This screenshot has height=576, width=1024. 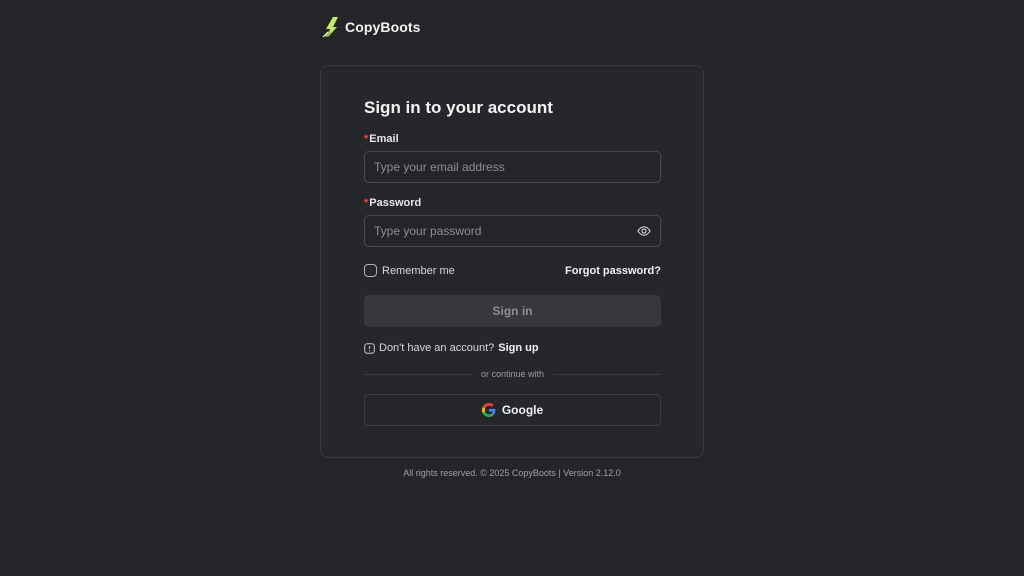 I want to click on sign-in-button: Sign in, so click(x=512, y=311).